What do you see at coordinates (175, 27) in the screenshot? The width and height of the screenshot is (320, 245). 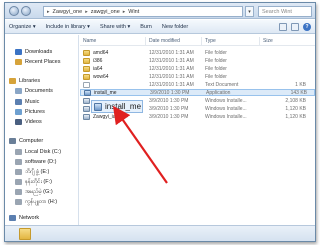 I see `new-folder-button: New folder` at bounding box center [175, 27].